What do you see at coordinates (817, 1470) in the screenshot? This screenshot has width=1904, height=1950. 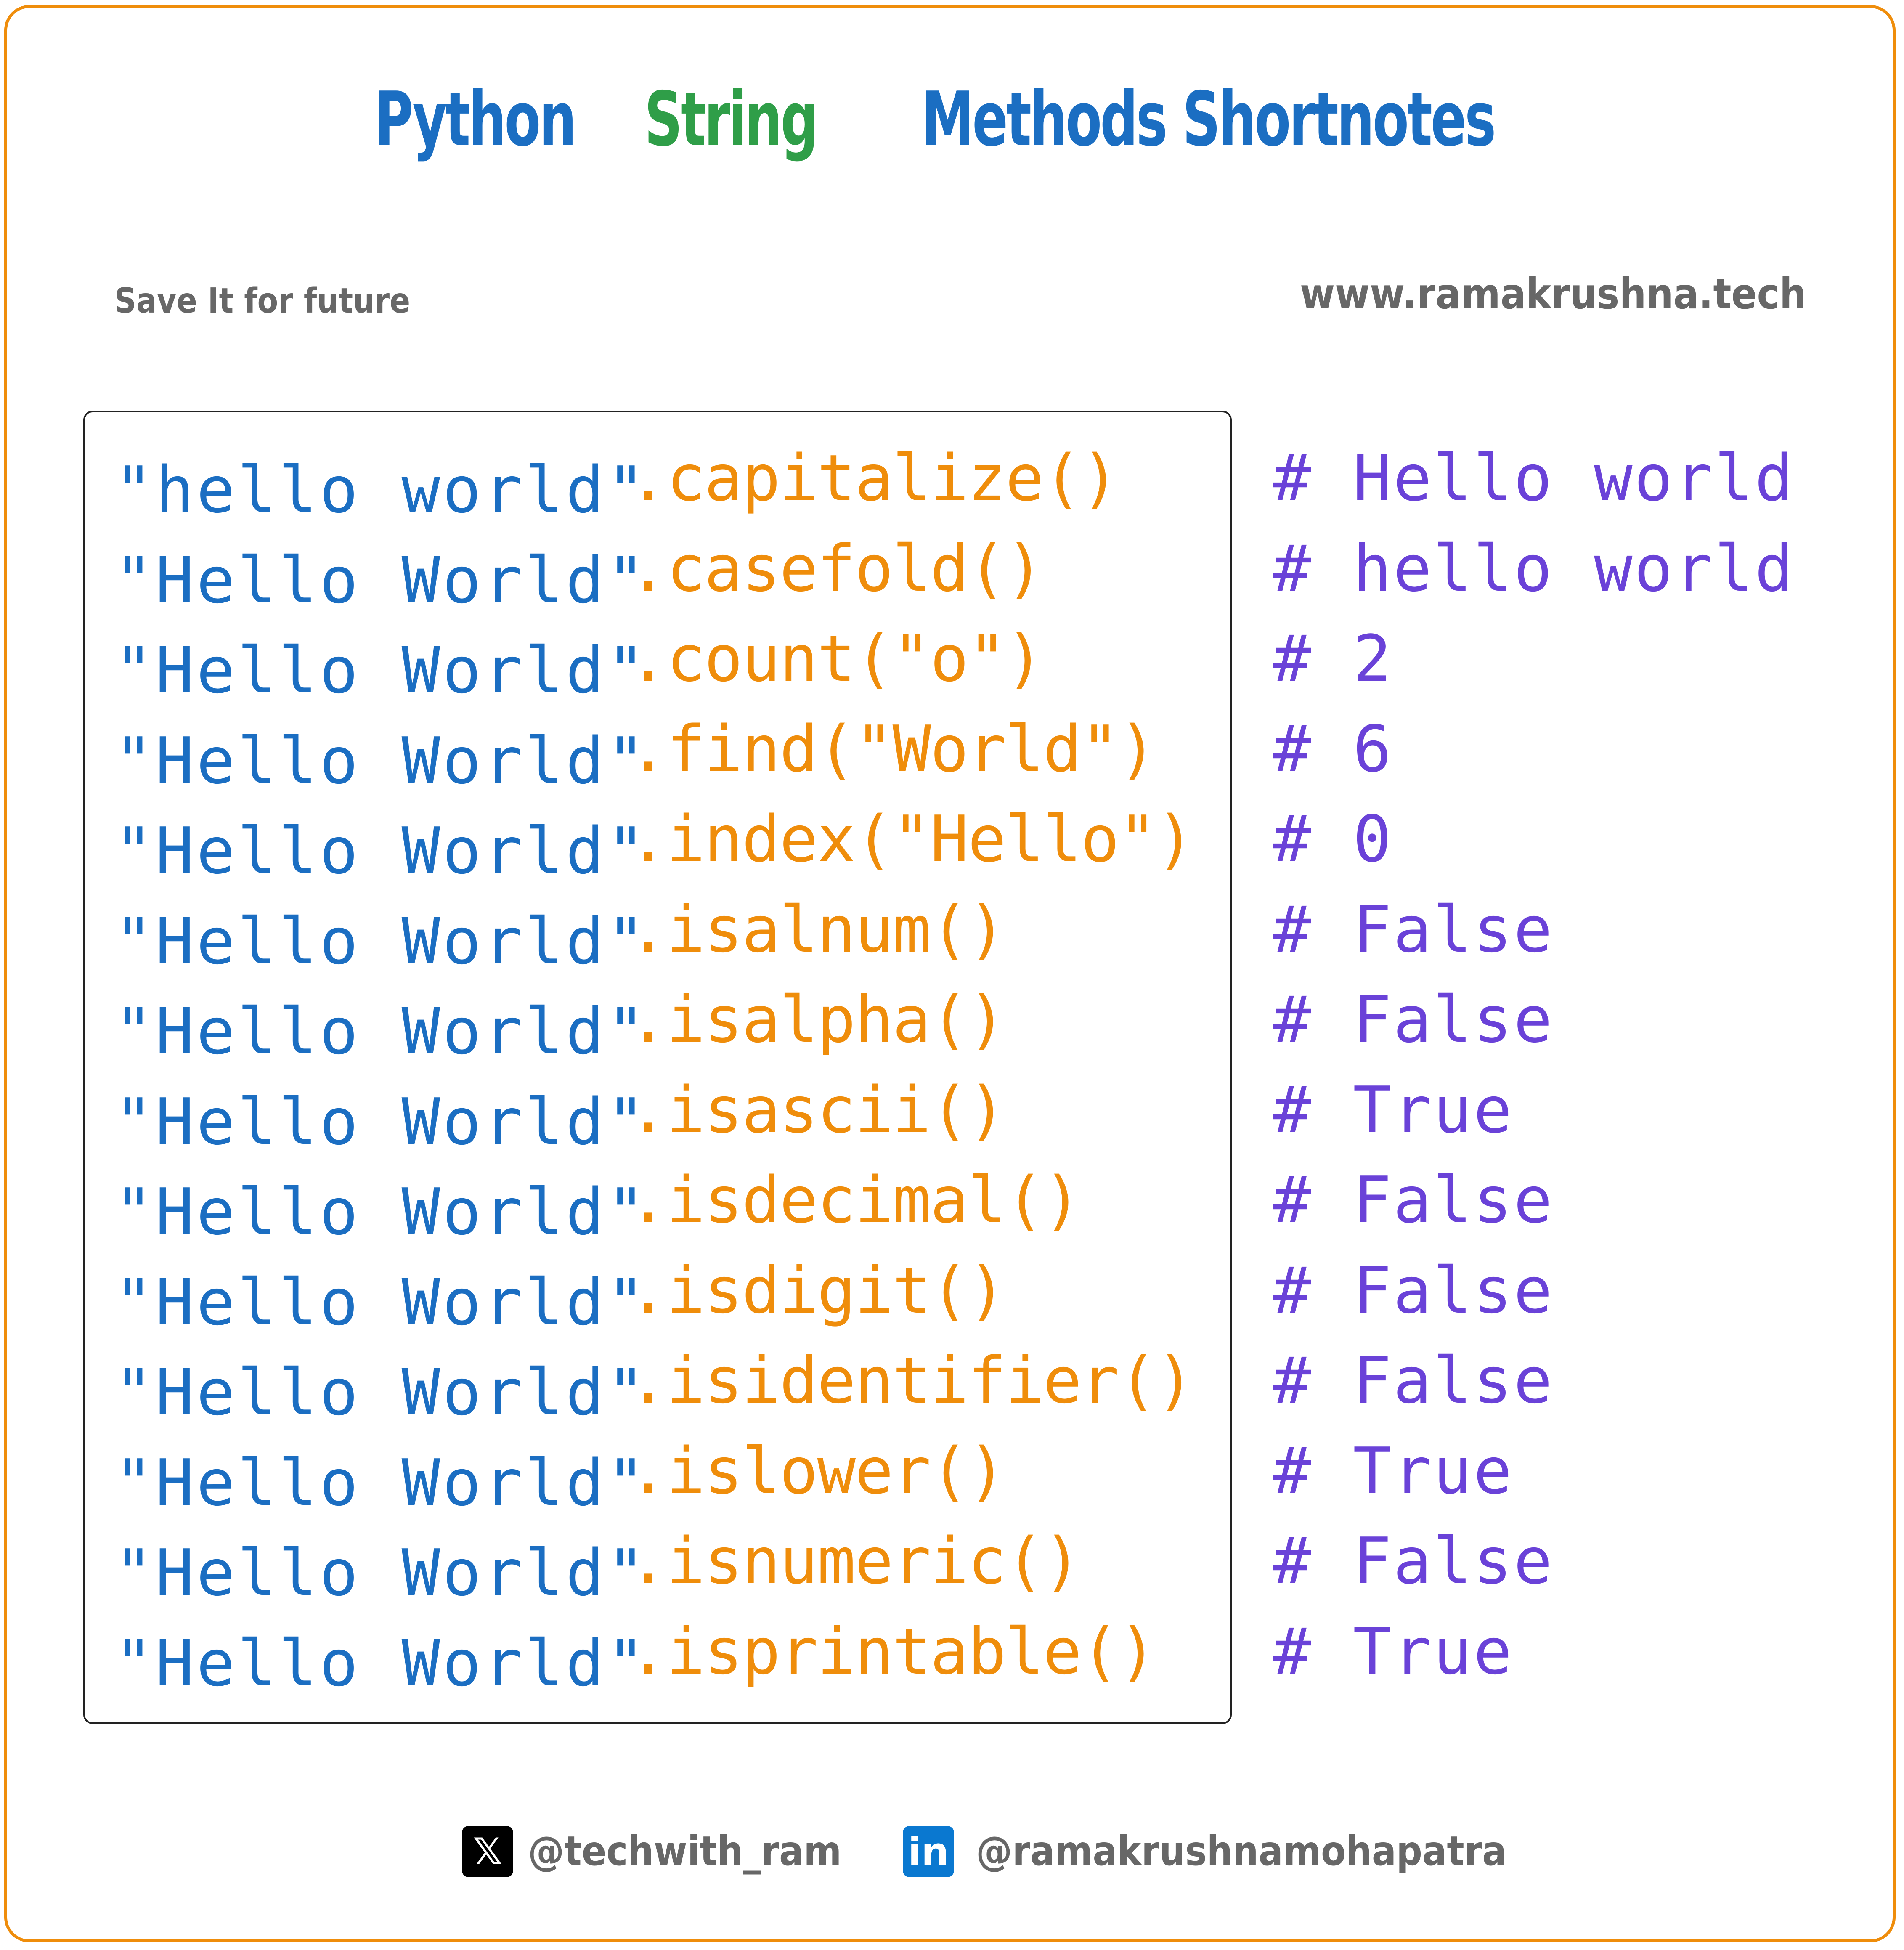 I see `method-call: .islower()` at bounding box center [817, 1470].